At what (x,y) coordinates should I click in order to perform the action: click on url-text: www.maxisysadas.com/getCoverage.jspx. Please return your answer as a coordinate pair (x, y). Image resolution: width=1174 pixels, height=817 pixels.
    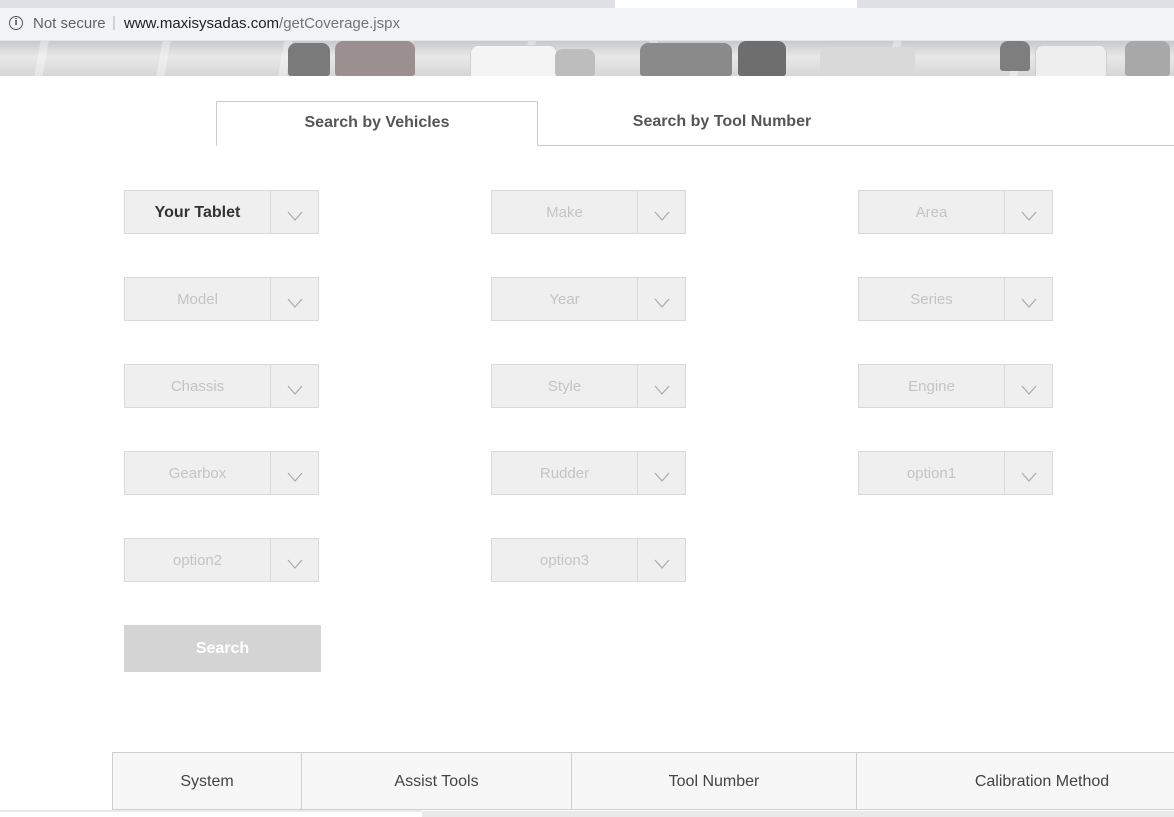
    Looking at the image, I should click on (262, 23).